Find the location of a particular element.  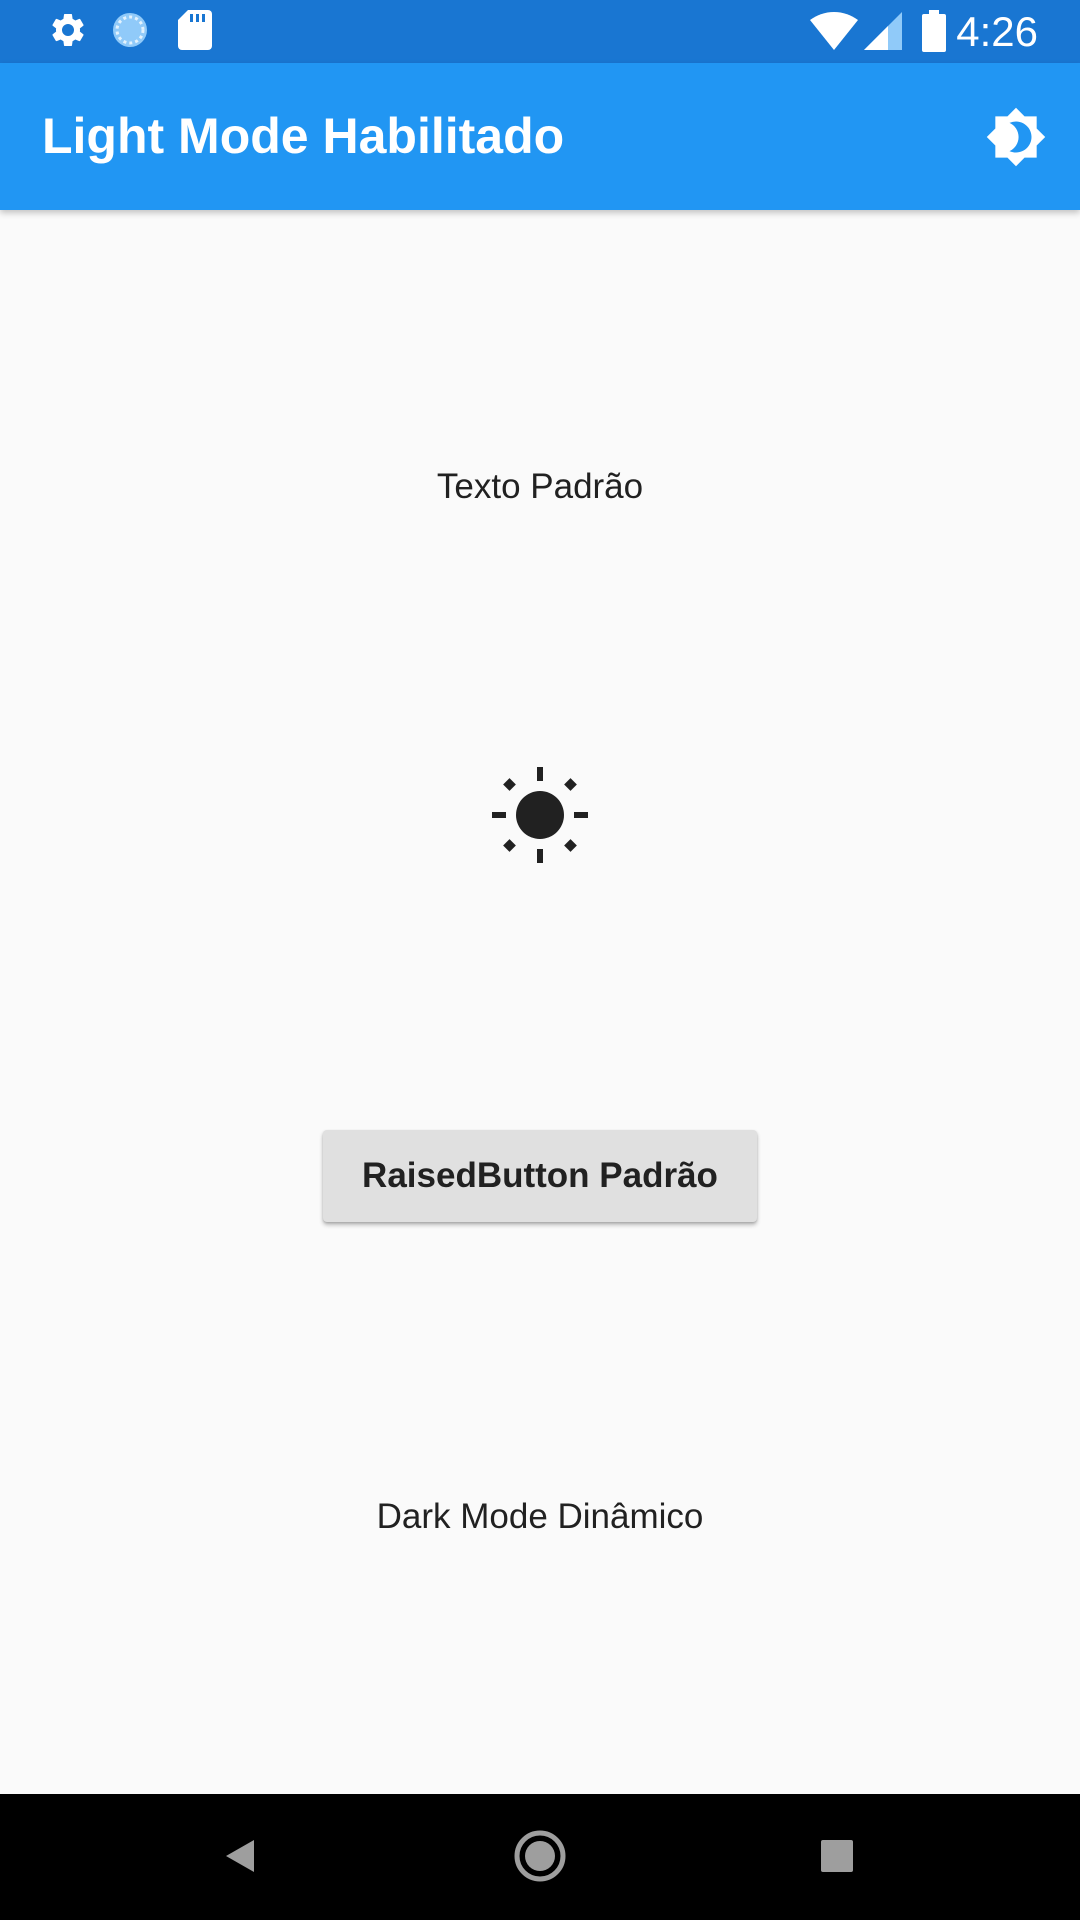

status-bar: 4:26 is located at coordinates (540, 31).